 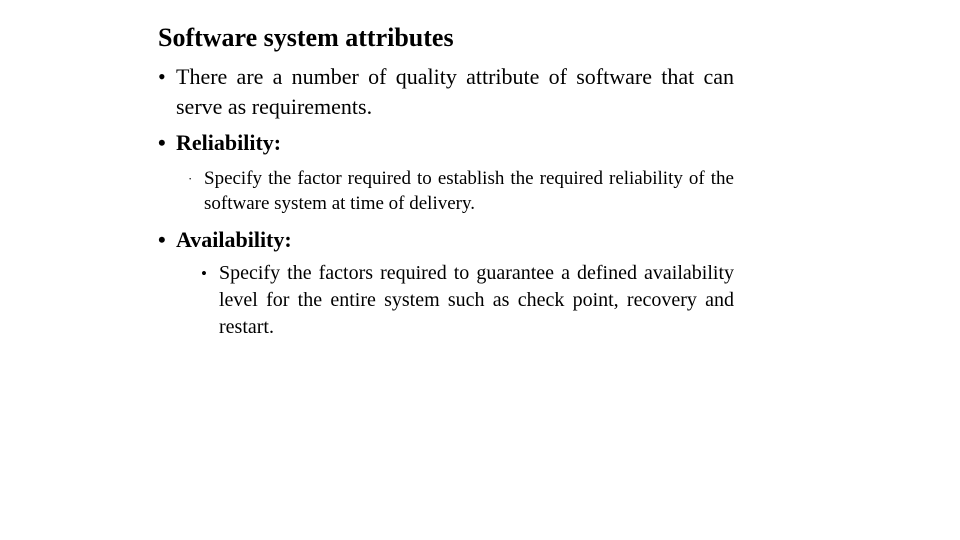 I want to click on bullet-item-reliability: • Reliability:, so click(x=446, y=143).